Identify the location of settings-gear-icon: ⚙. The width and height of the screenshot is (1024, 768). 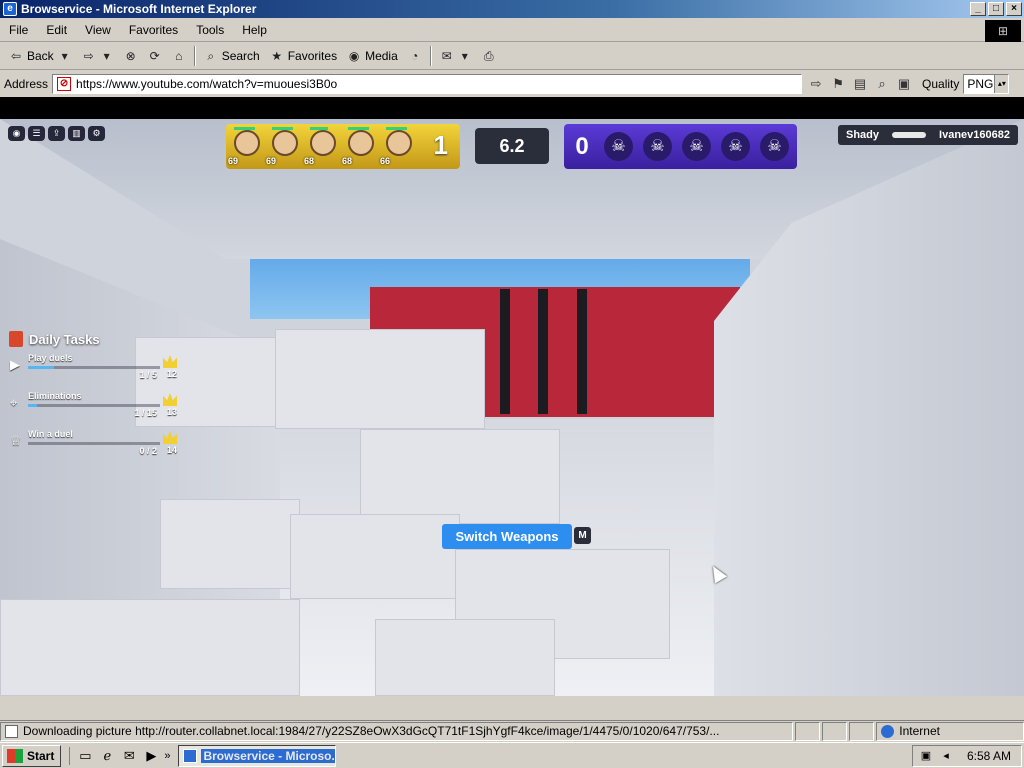
(96, 133).